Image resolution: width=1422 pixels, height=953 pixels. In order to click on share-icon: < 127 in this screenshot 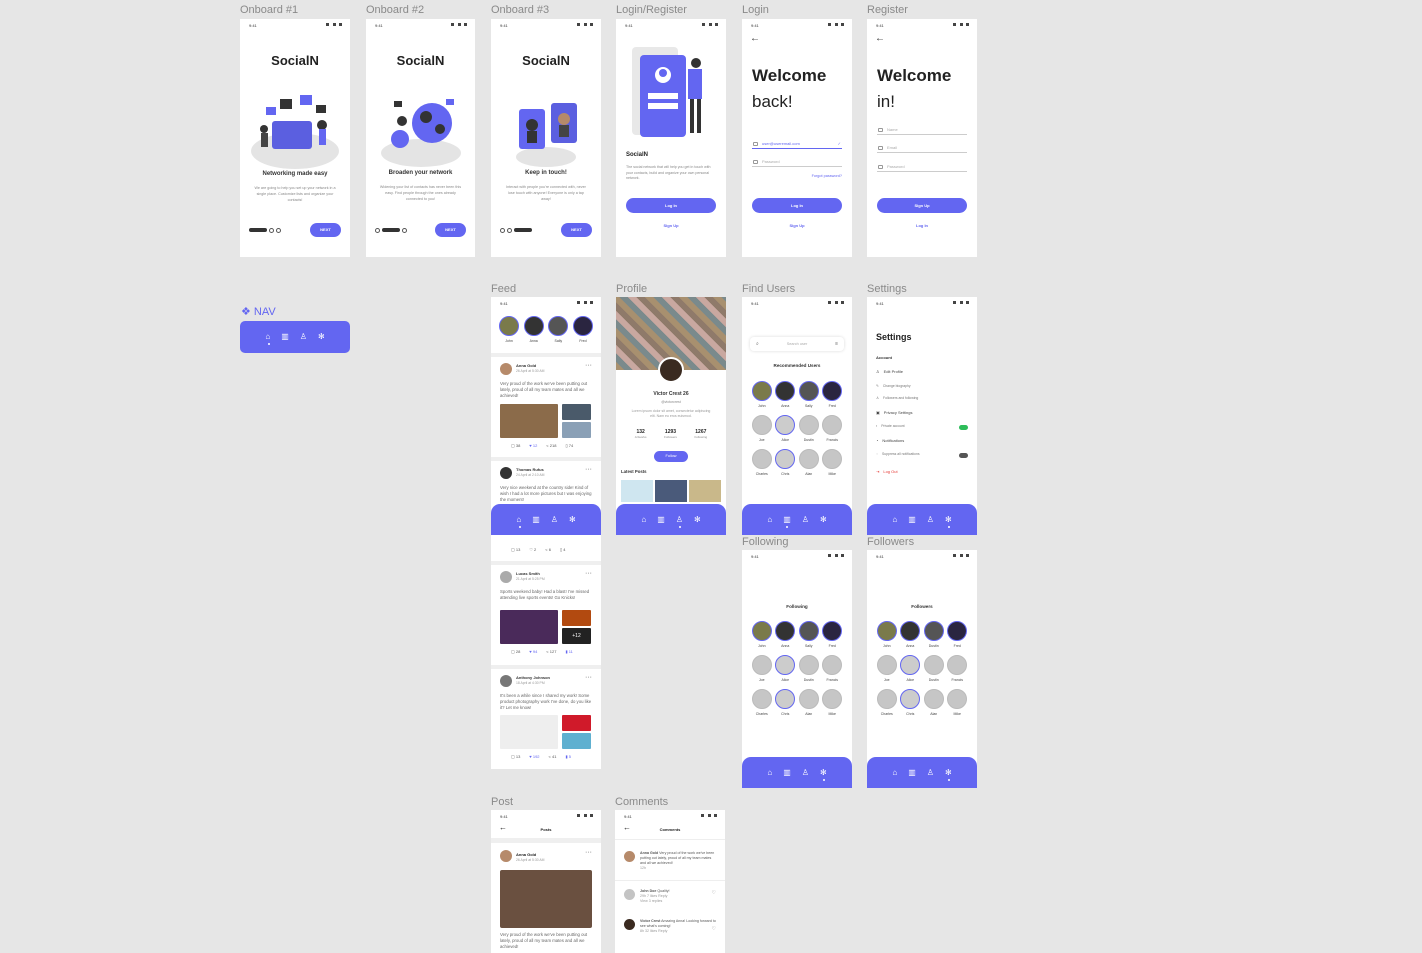, I will do `click(551, 651)`.